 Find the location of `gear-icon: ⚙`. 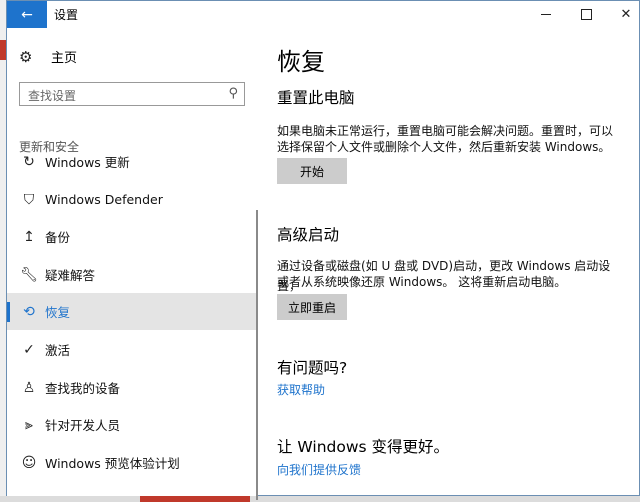

gear-icon: ⚙ is located at coordinates (26, 56).